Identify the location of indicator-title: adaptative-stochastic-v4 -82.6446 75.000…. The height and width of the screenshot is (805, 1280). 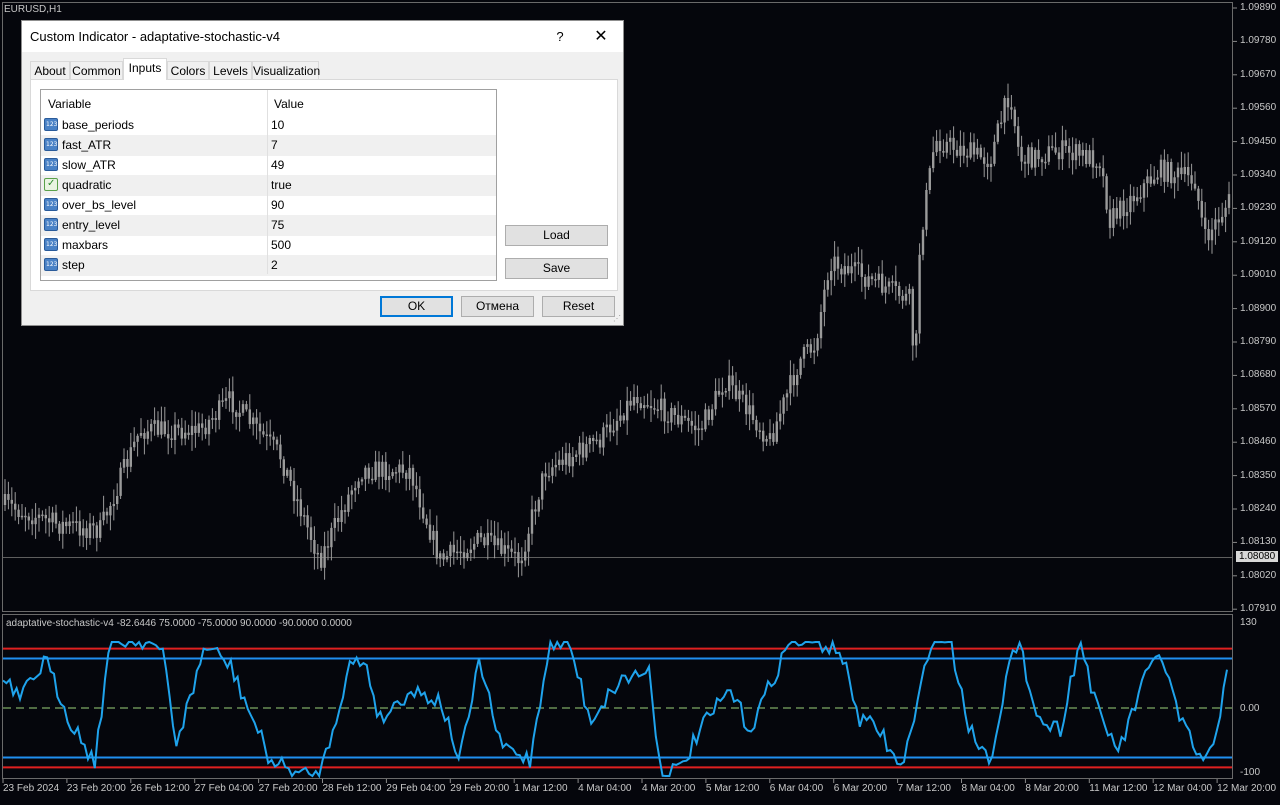
(179, 623).